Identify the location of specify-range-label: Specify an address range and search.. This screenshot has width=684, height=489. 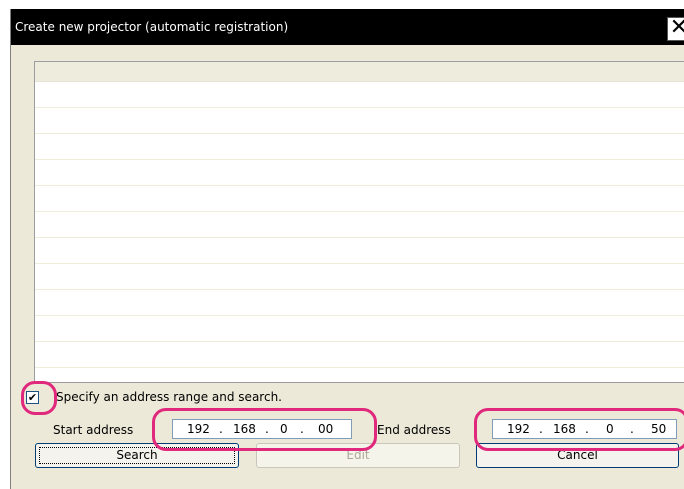
(169, 397).